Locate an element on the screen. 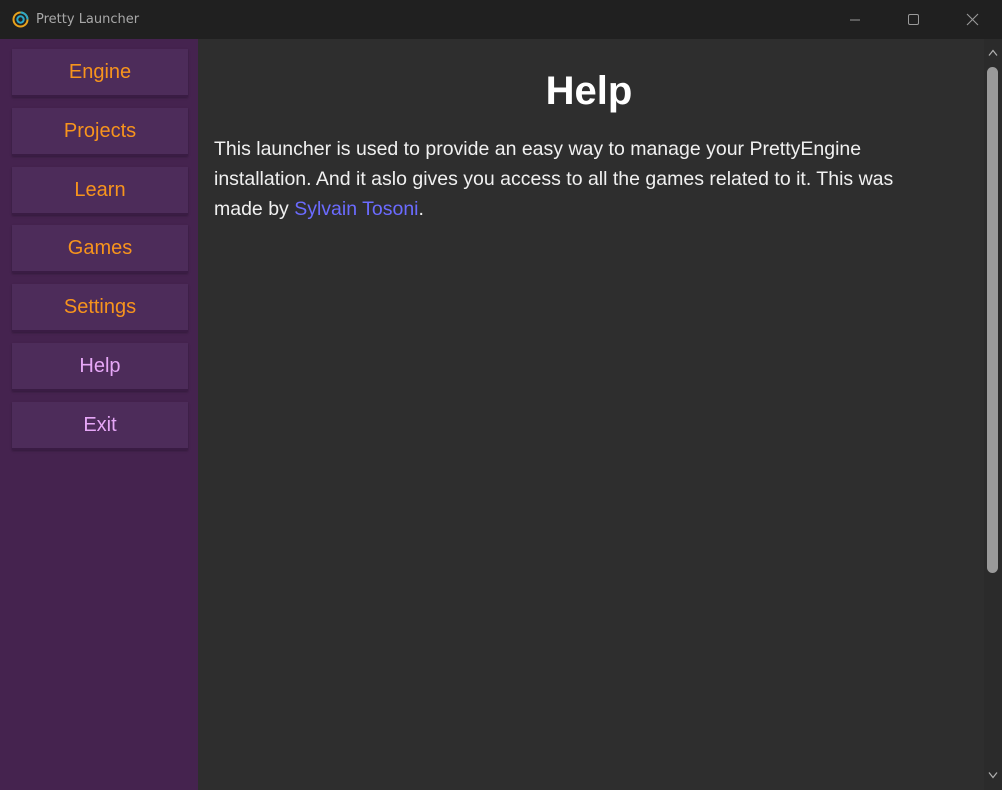  maximize-button is located at coordinates (913, 19).